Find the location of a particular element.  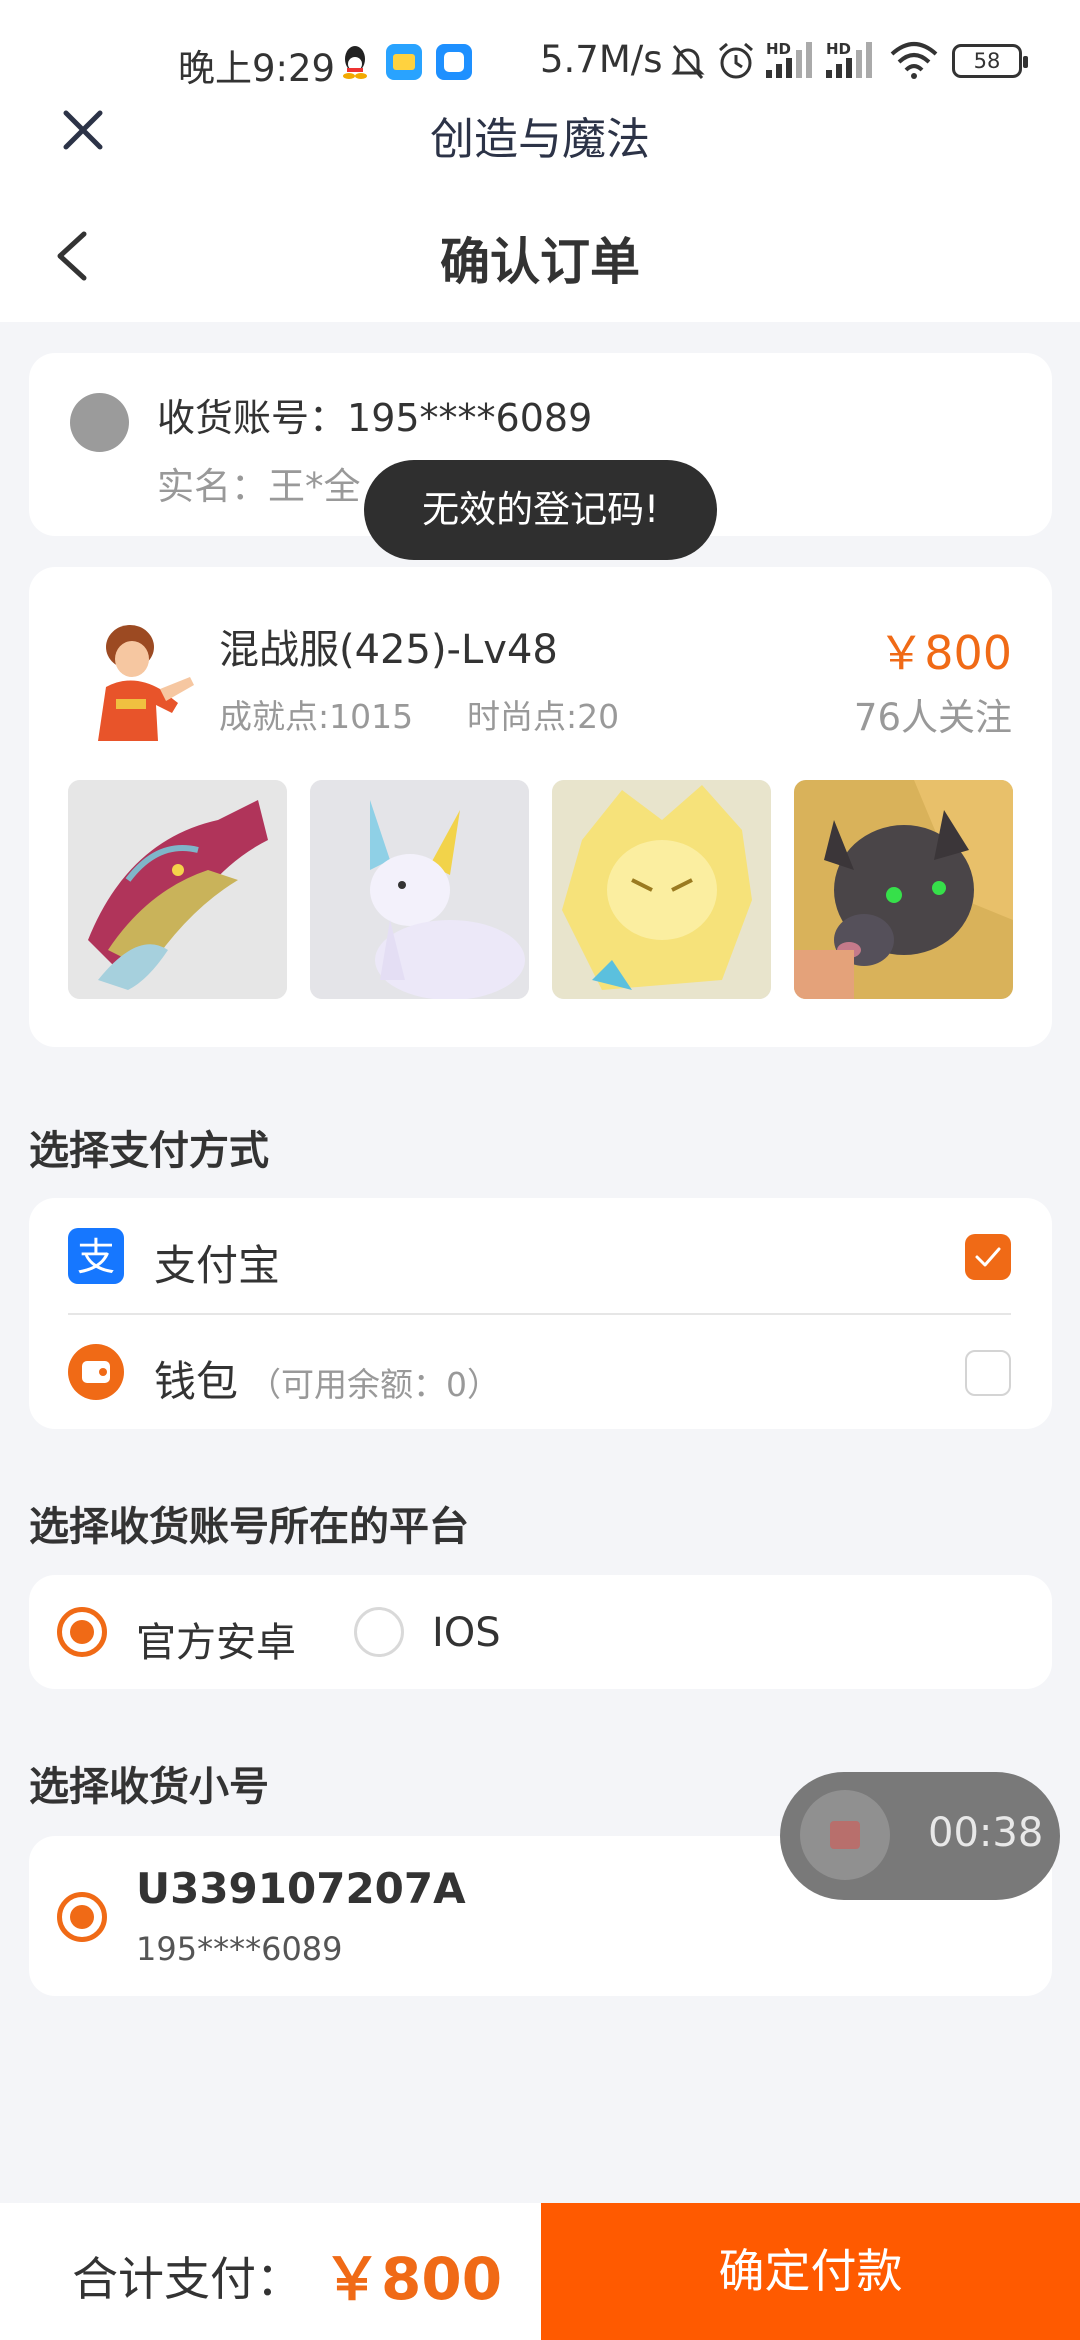

account-phone-row: 收货账号：195****6089 is located at coordinates (374, 414).